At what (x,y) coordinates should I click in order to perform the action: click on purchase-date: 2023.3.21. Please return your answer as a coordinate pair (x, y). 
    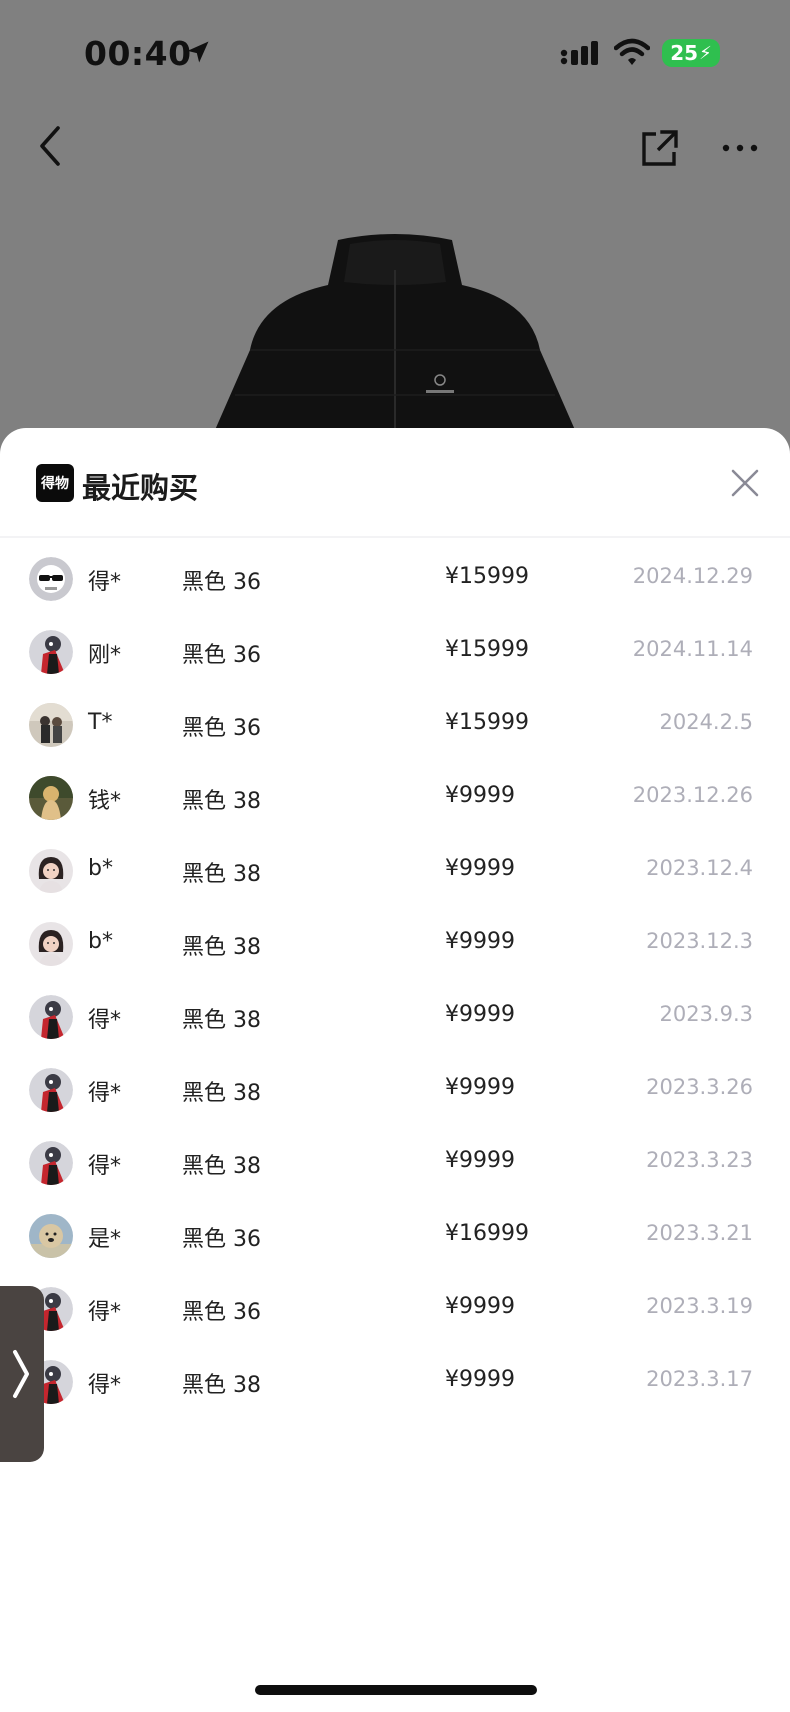
    Looking at the image, I should click on (699, 1233).